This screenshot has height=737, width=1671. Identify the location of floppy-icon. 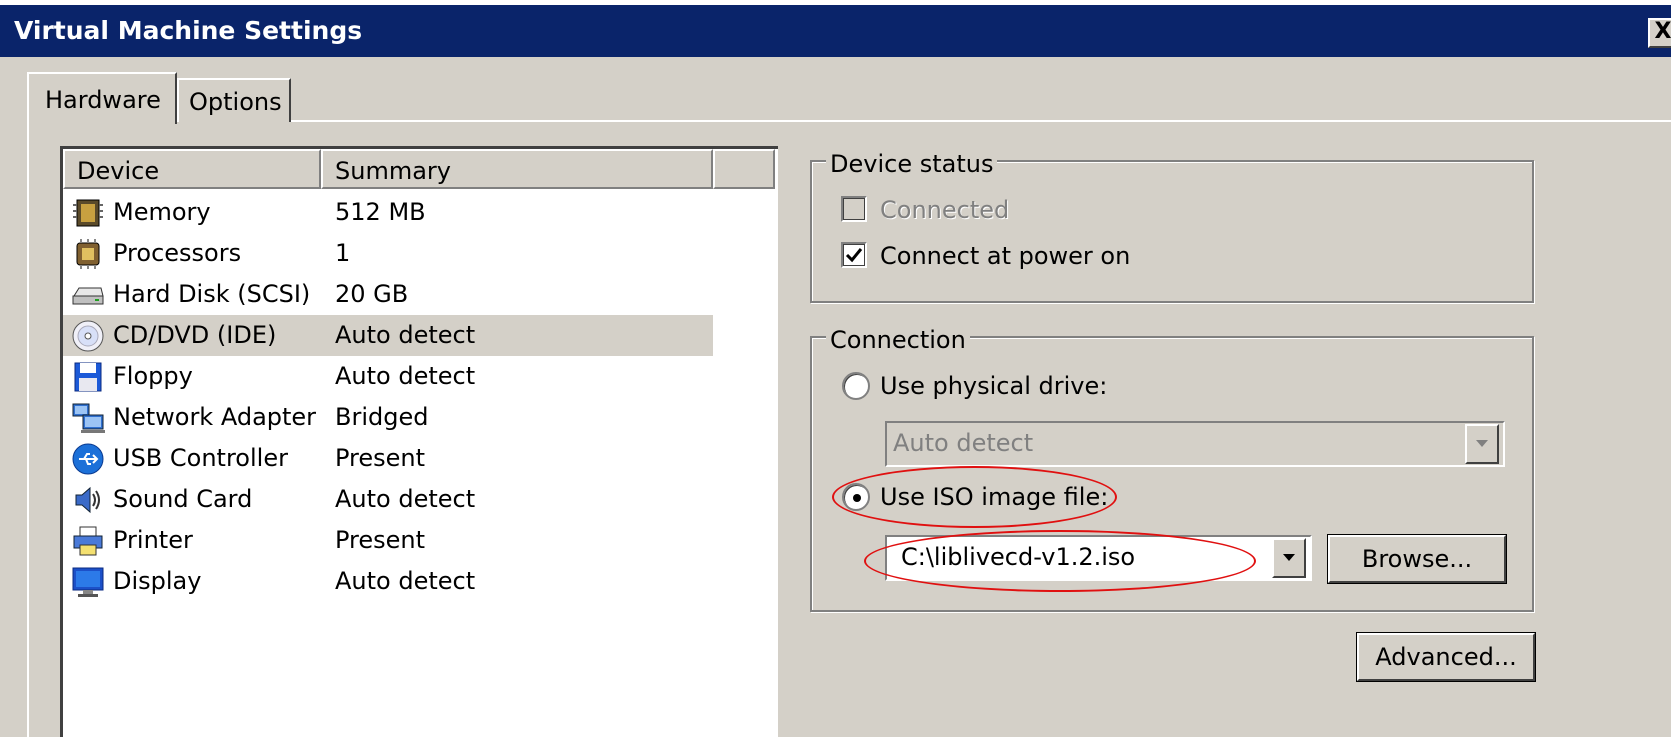
(88, 377).